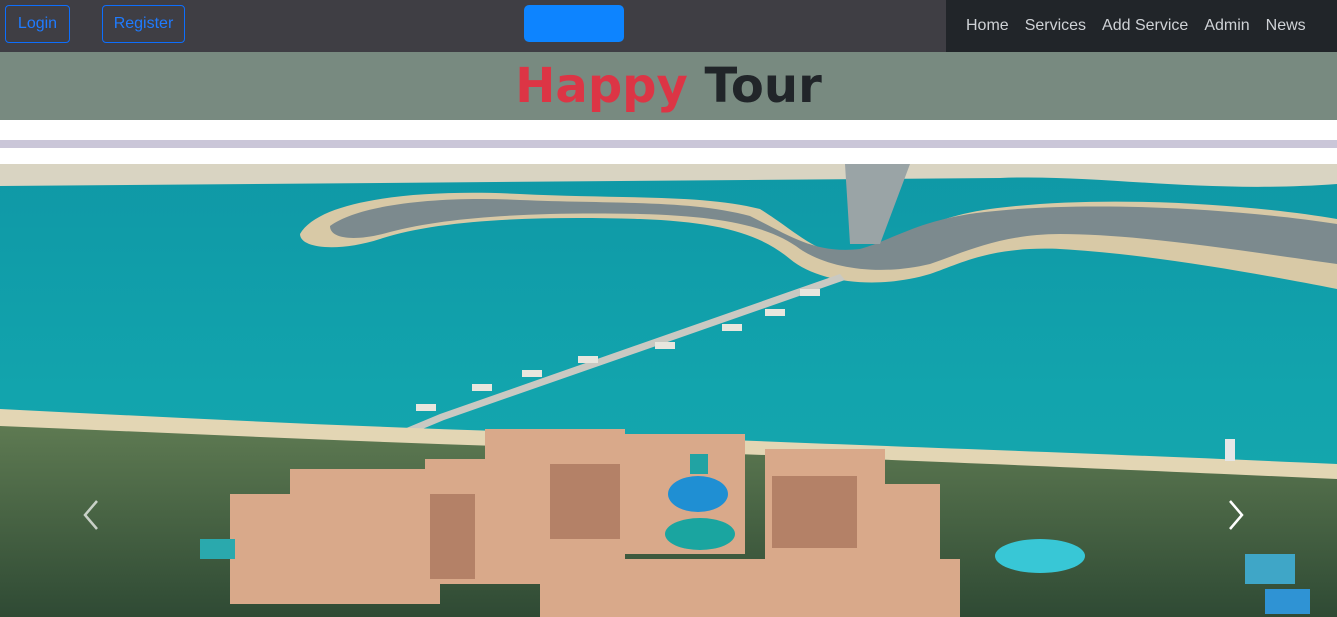  I want to click on chevron-left-icon, so click(90, 515).